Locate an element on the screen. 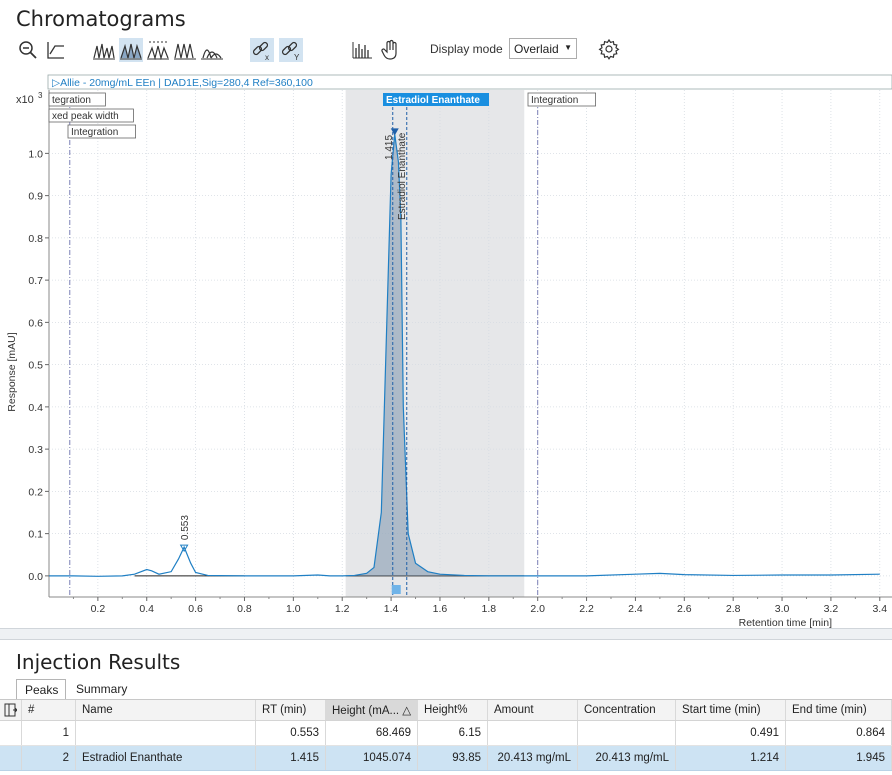 Image resolution: width=892 pixels, height=775 pixels. peak-handle is located at coordinates (396, 589).